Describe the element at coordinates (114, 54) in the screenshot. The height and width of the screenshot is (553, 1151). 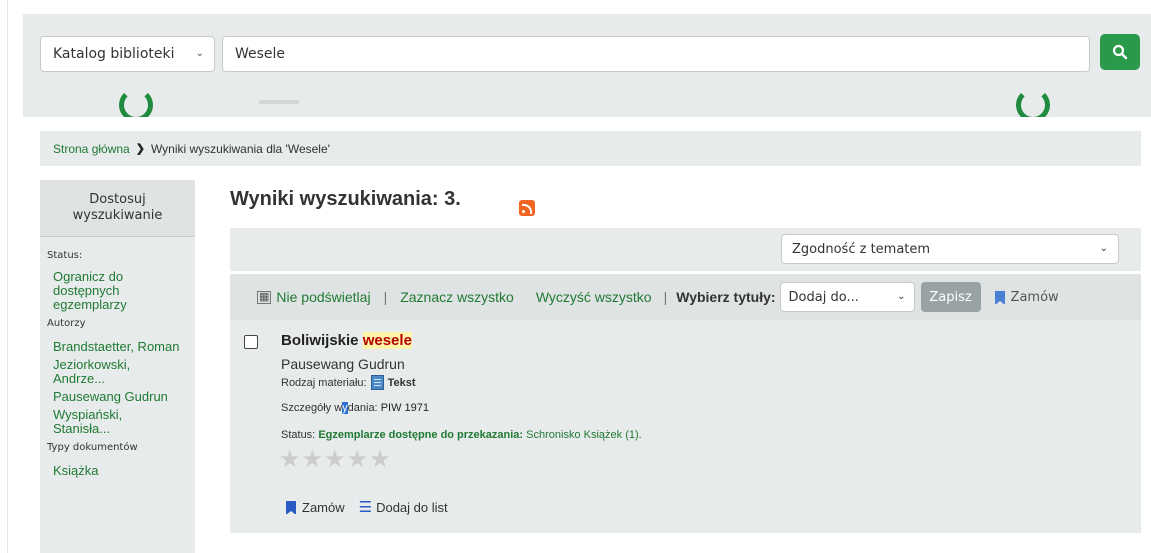
I see `catalog-select-label: Katalog biblioteki` at that location.